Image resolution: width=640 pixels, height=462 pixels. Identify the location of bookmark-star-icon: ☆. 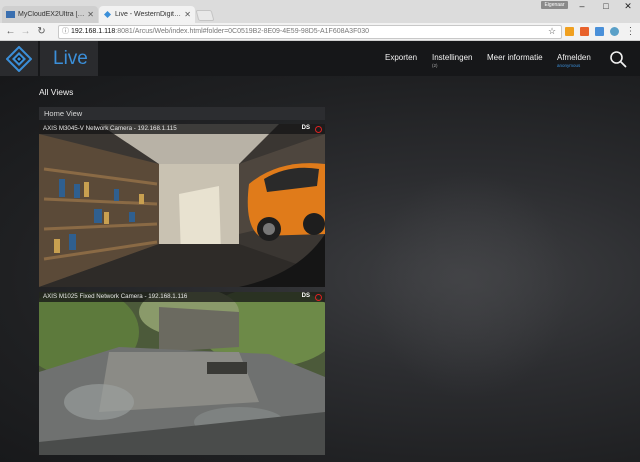
(552, 31).